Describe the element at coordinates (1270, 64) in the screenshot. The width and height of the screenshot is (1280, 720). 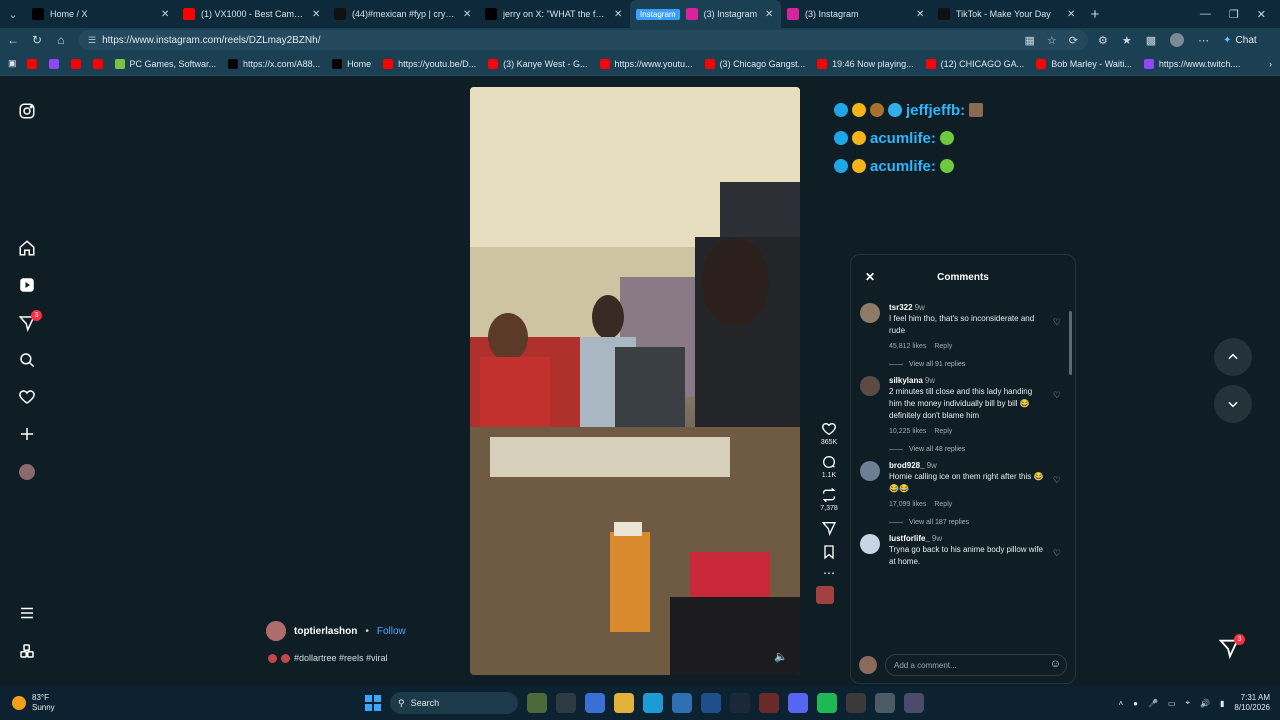
I see `bookmarks-overflow-icon: ›` at that location.